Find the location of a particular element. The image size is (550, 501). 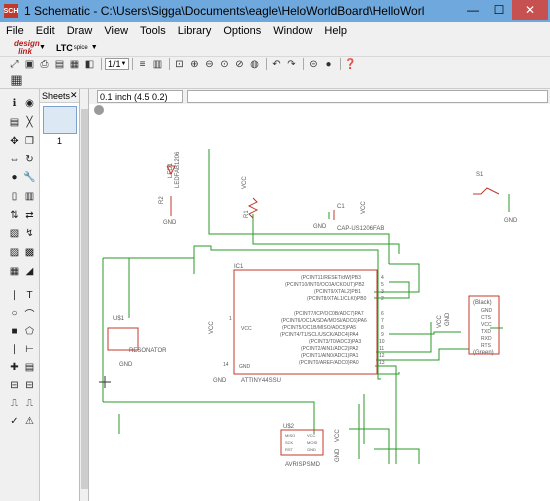

move-icon: ✥ is located at coordinates (14, 141).